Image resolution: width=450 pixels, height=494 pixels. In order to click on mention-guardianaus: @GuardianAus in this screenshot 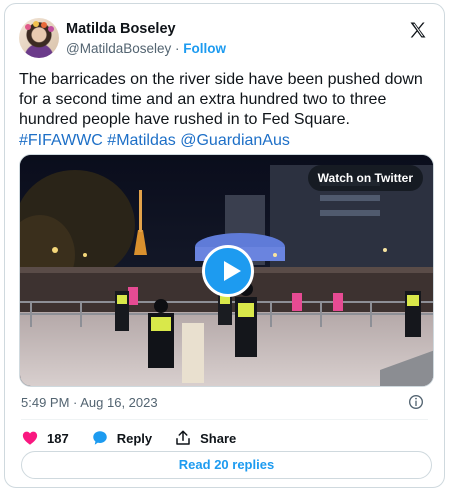, I will do `click(235, 140)`.